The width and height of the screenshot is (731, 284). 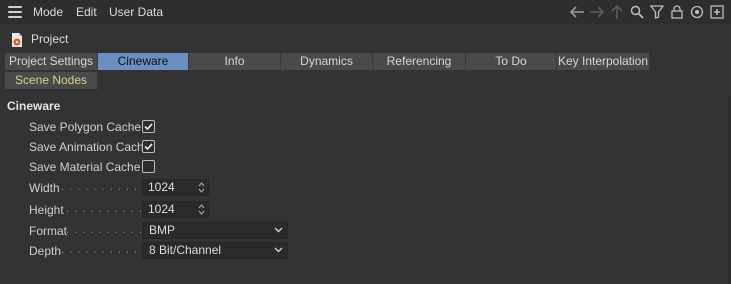 I want to click on arrow-left-icon, so click(x=577, y=12).